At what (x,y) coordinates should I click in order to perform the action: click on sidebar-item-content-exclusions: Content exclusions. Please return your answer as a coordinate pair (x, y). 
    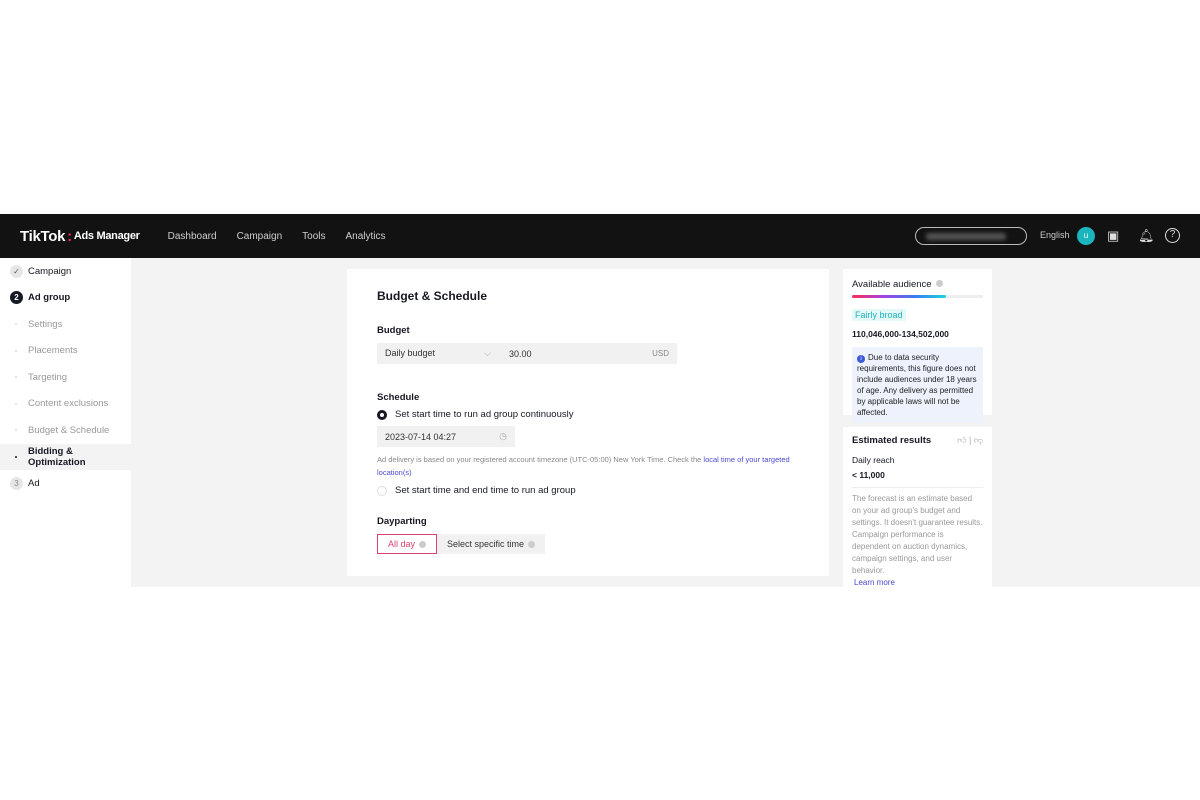
    Looking at the image, I should click on (65, 404).